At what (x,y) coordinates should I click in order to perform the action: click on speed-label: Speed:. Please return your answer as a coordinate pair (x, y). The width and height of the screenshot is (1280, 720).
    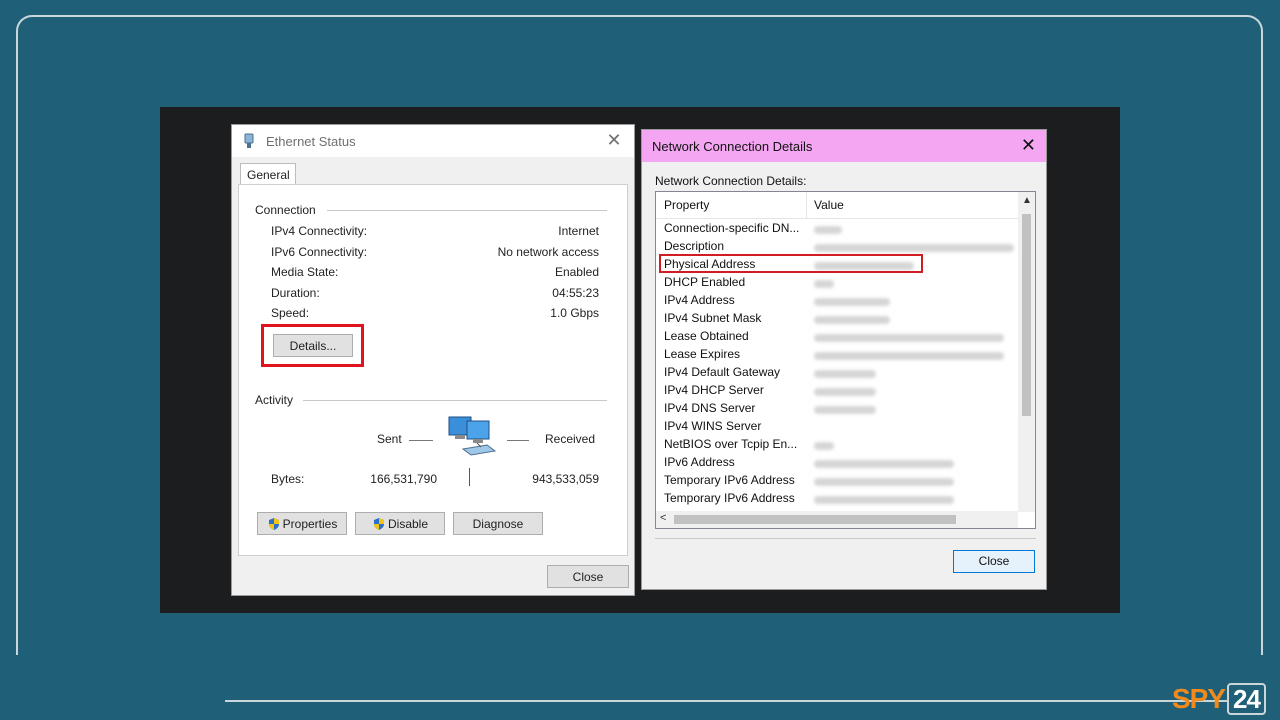
    Looking at the image, I should click on (290, 313).